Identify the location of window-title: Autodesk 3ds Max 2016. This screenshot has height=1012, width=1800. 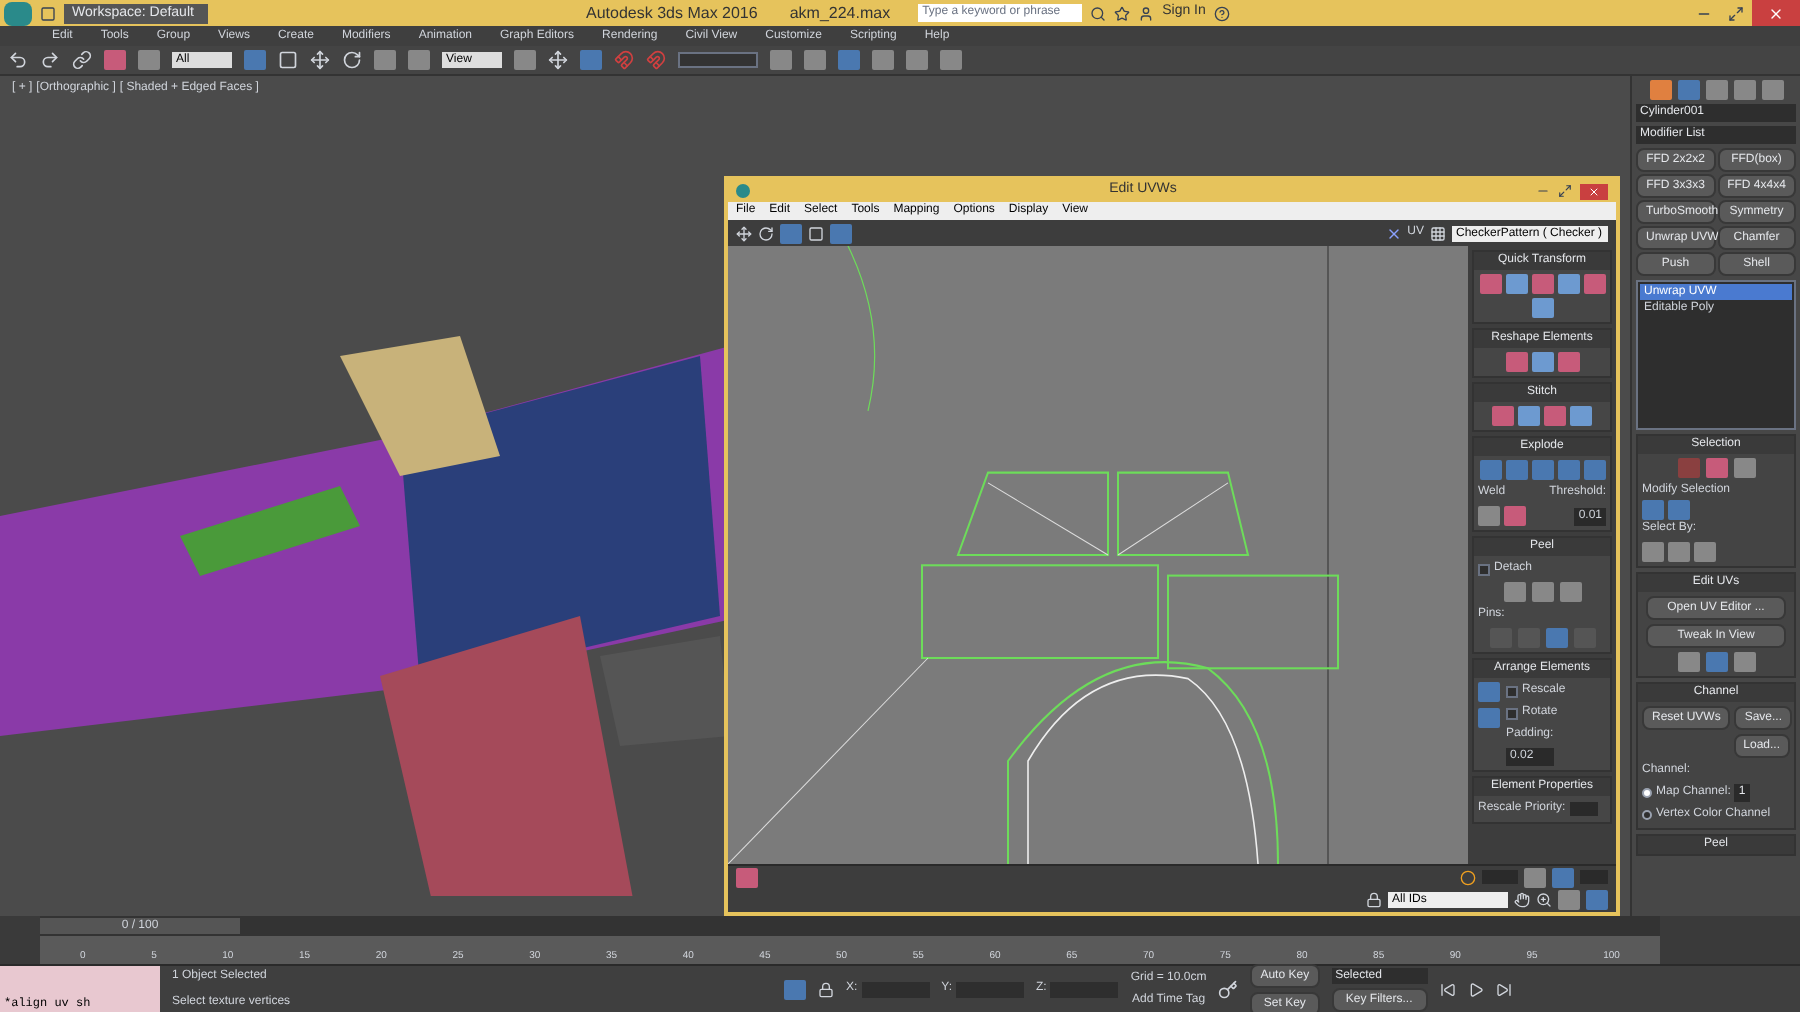
(672, 13).